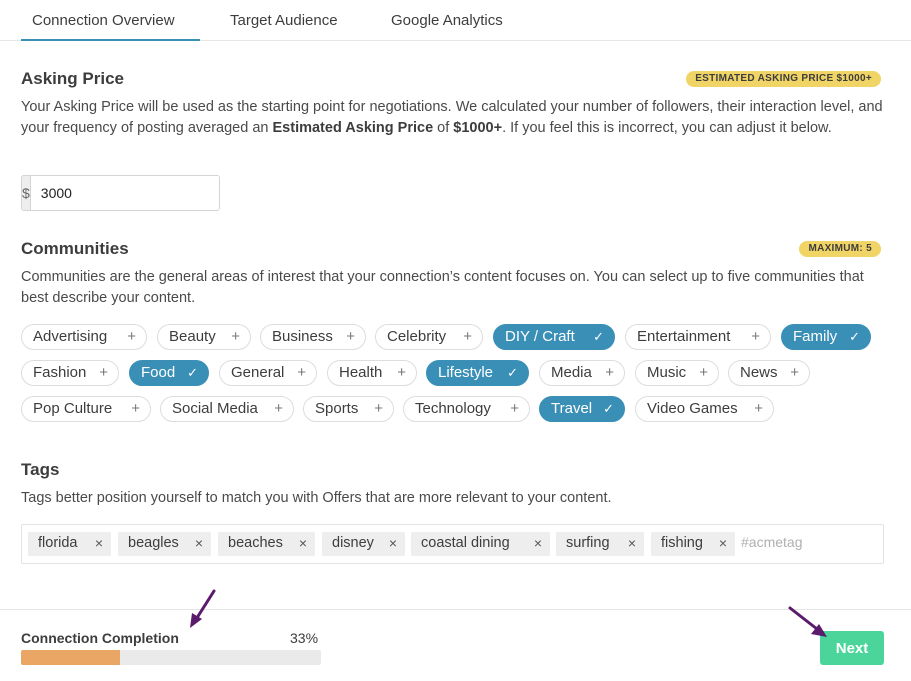  I want to click on tag-fishing: fishing ×, so click(693, 544).